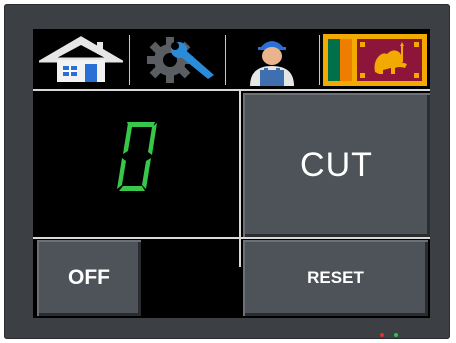 The height and width of the screenshot is (343, 456). What do you see at coordinates (231, 90) in the screenshot?
I see `tab-divider` at bounding box center [231, 90].